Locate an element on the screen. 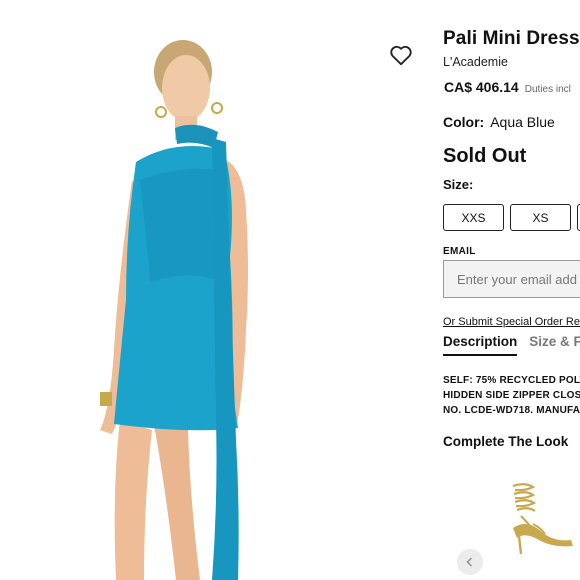  color-label: Color: is located at coordinates (464, 122).